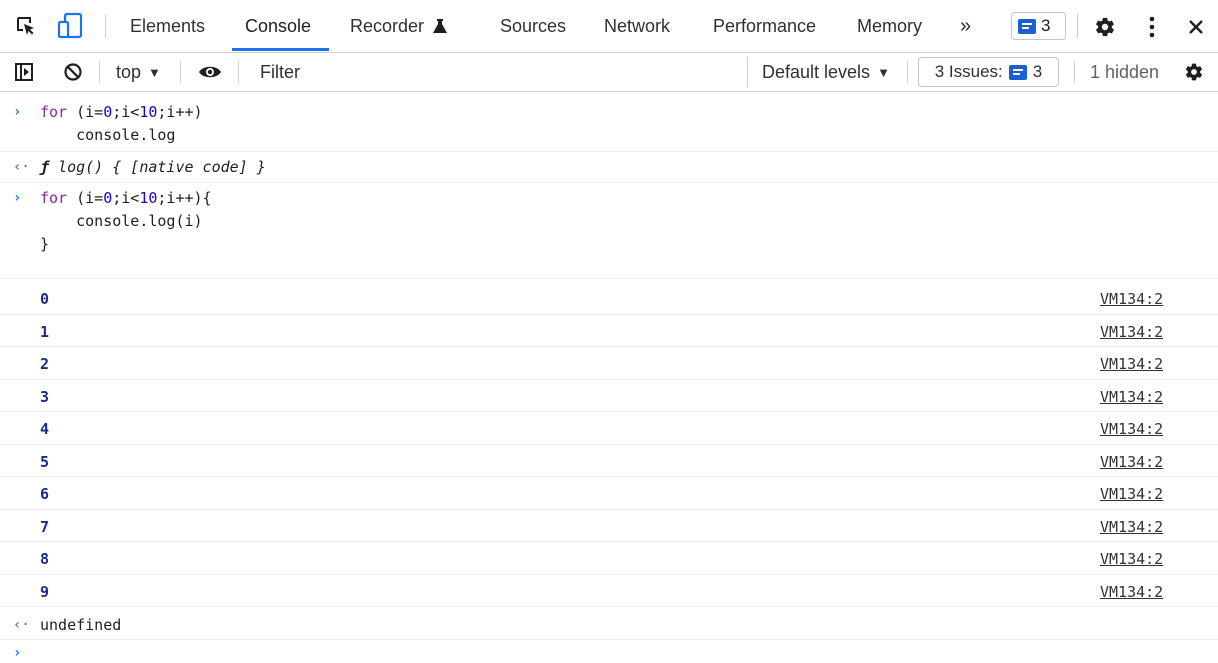 This screenshot has height=663, width=1218. I want to click on tab-performance: Performance, so click(764, 26).